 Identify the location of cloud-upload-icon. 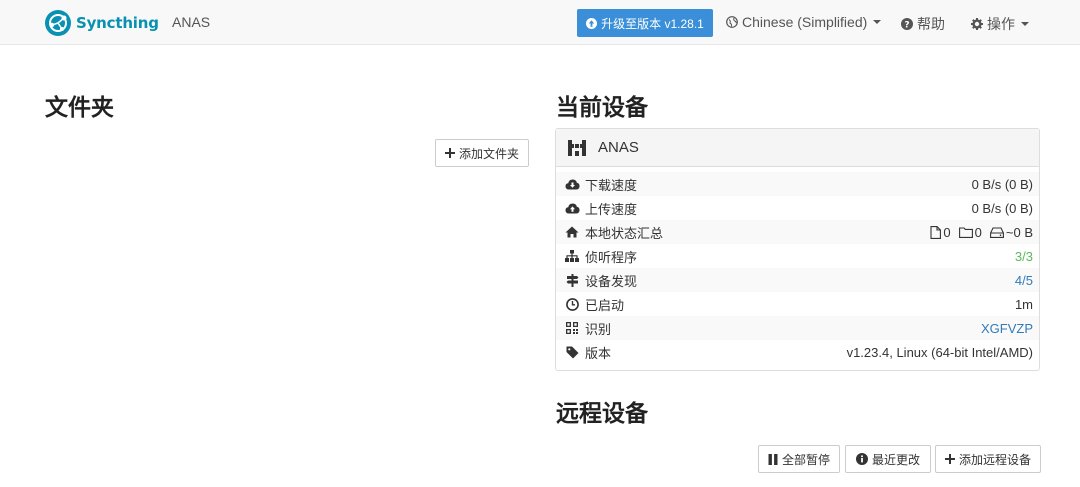
(572, 208).